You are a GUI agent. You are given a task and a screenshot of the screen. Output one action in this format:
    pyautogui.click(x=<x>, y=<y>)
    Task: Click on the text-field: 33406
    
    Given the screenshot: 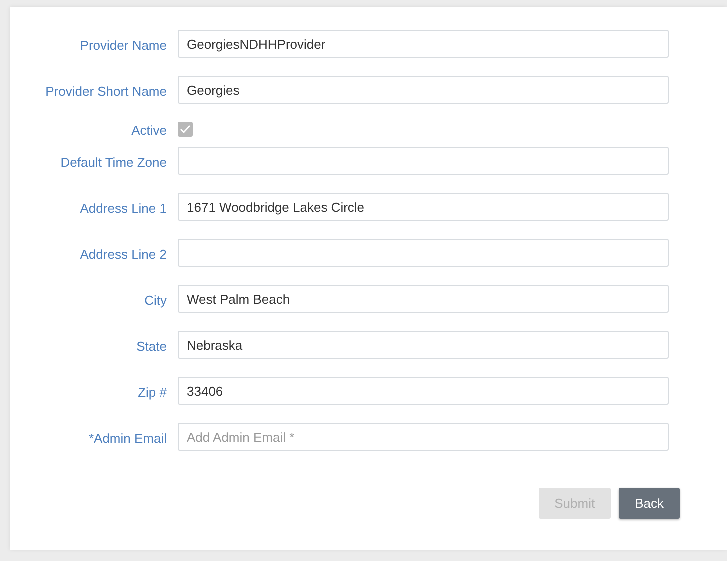 What is the action you would take?
    pyautogui.click(x=423, y=391)
    